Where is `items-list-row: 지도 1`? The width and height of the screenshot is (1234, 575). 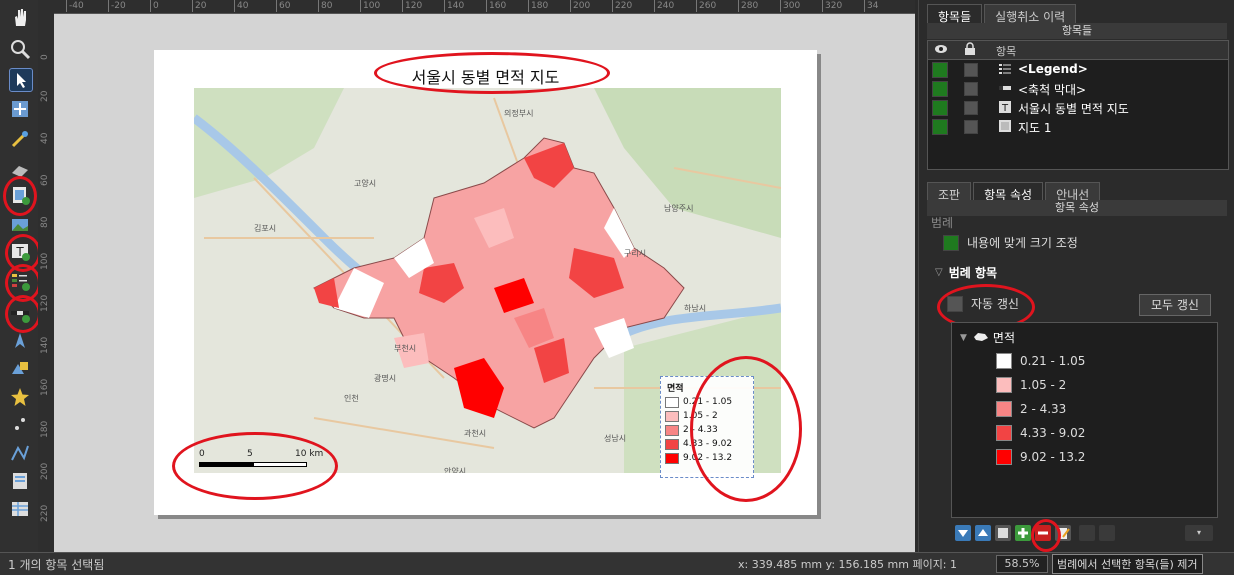
items-list-row: 지도 1 is located at coordinates (1078, 126).